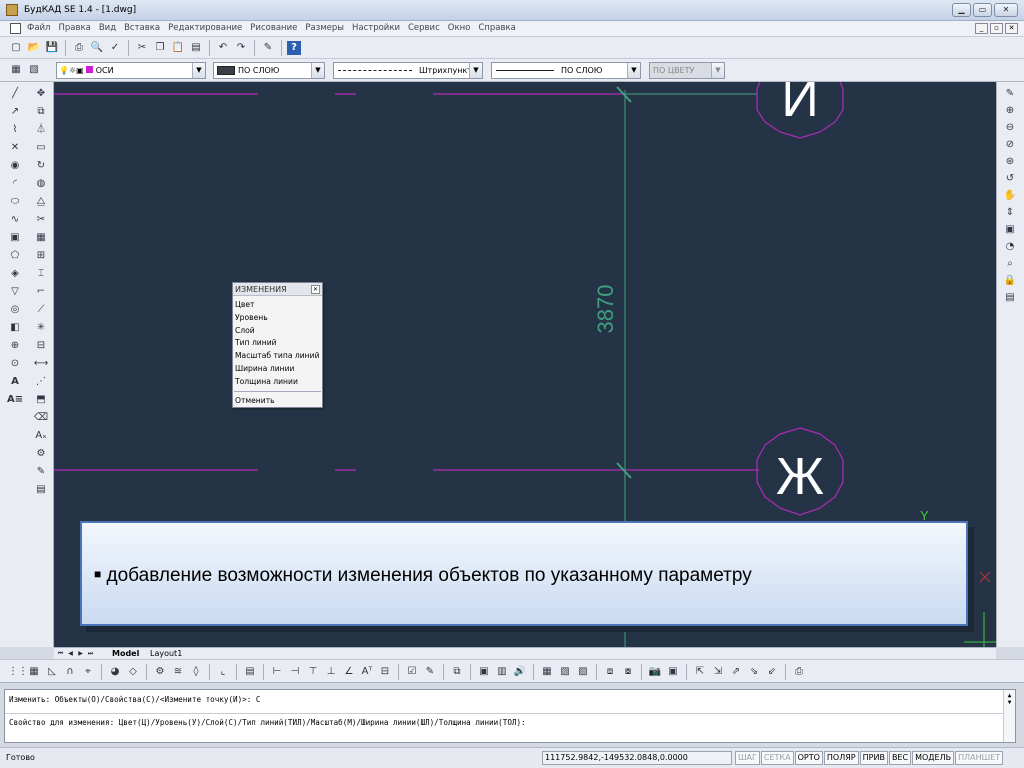 The height and width of the screenshot is (768, 1024). What do you see at coordinates (496, 28) in the screenshot?
I see `menu-help: Справка` at bounding box center [496, 28].